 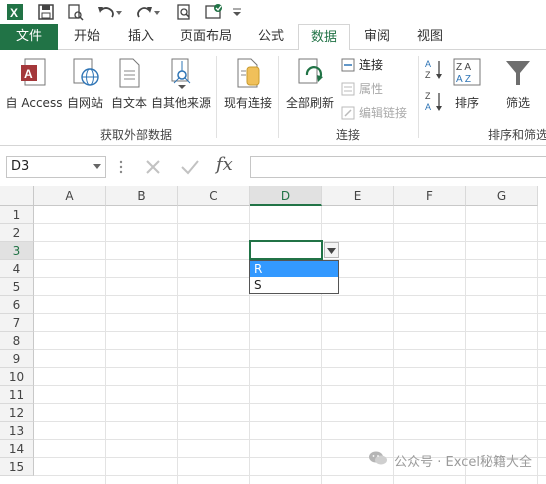 I want to click on ribbon-tabs: 文件 开始 插入 页面布局 公式 数据 审阅 视图, so click(x=273, y=37).